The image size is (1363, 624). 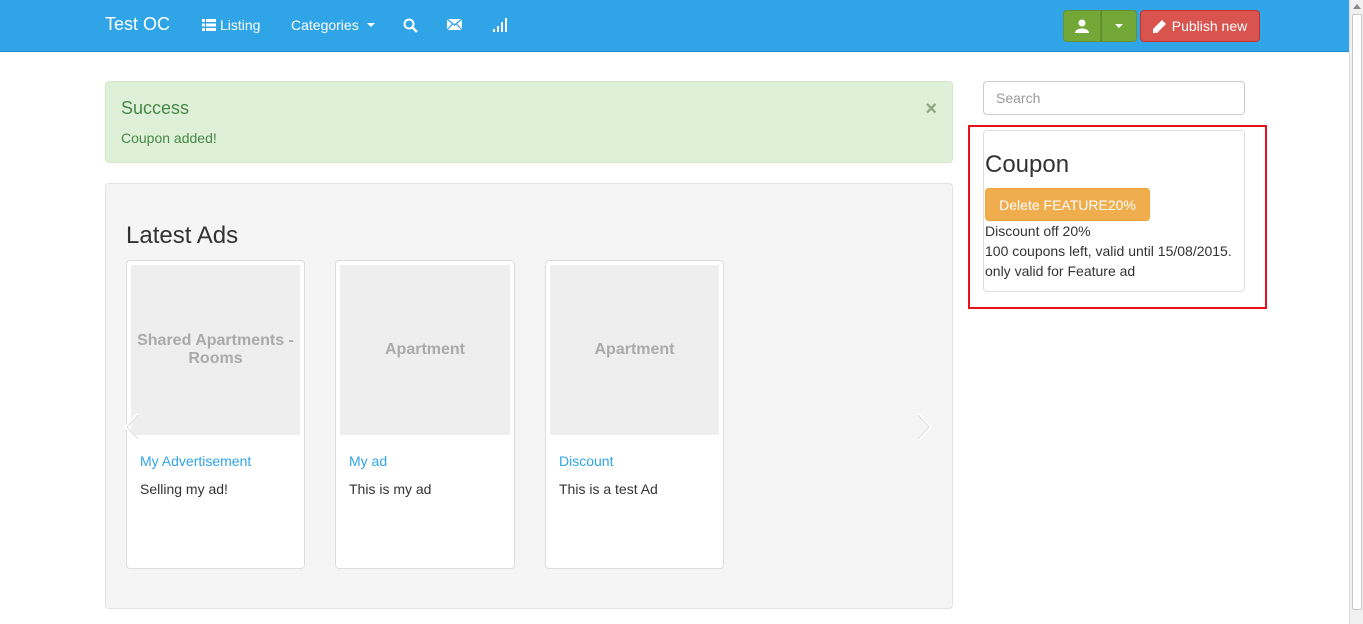 I want to click on ad-title-link: My Advertisement, so click(x=195, y=461).